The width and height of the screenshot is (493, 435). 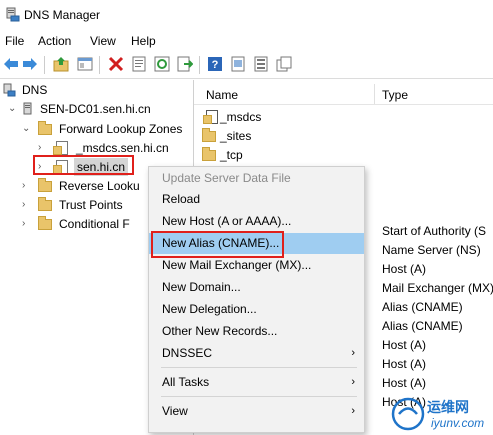 I want to click on menu-item-view-label: View, so click(x=175, y=411).